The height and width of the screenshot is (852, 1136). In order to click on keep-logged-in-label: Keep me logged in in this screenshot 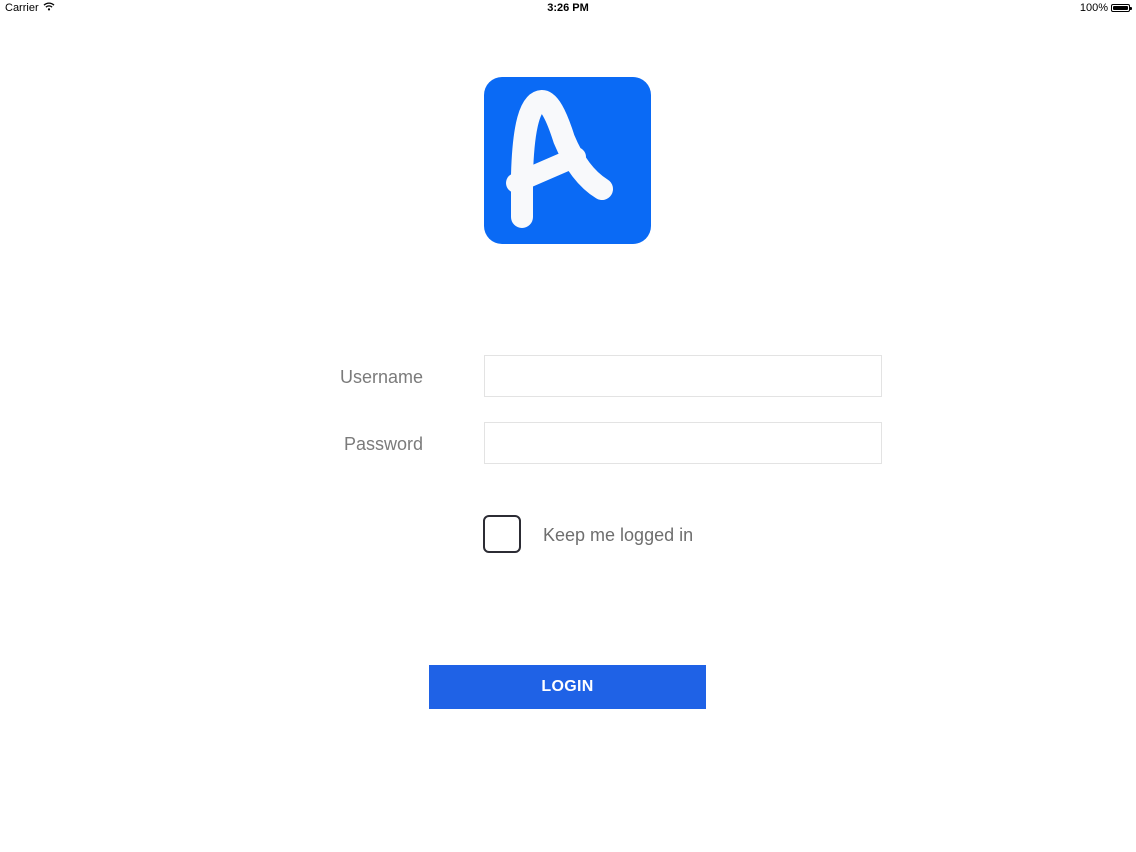, I will do `click(618, 535)`.